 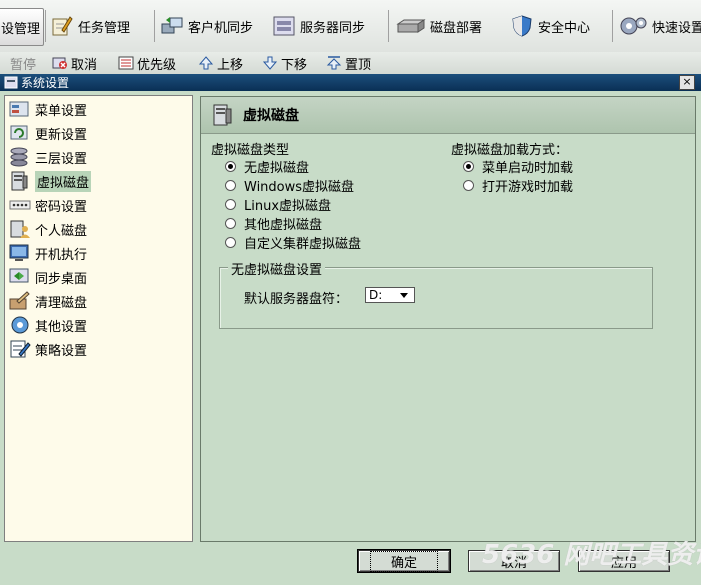 What do you see at coordinates (270, 63) in the screenshot?
I see `arrow-down-icon` at bounding box center [270, 63].